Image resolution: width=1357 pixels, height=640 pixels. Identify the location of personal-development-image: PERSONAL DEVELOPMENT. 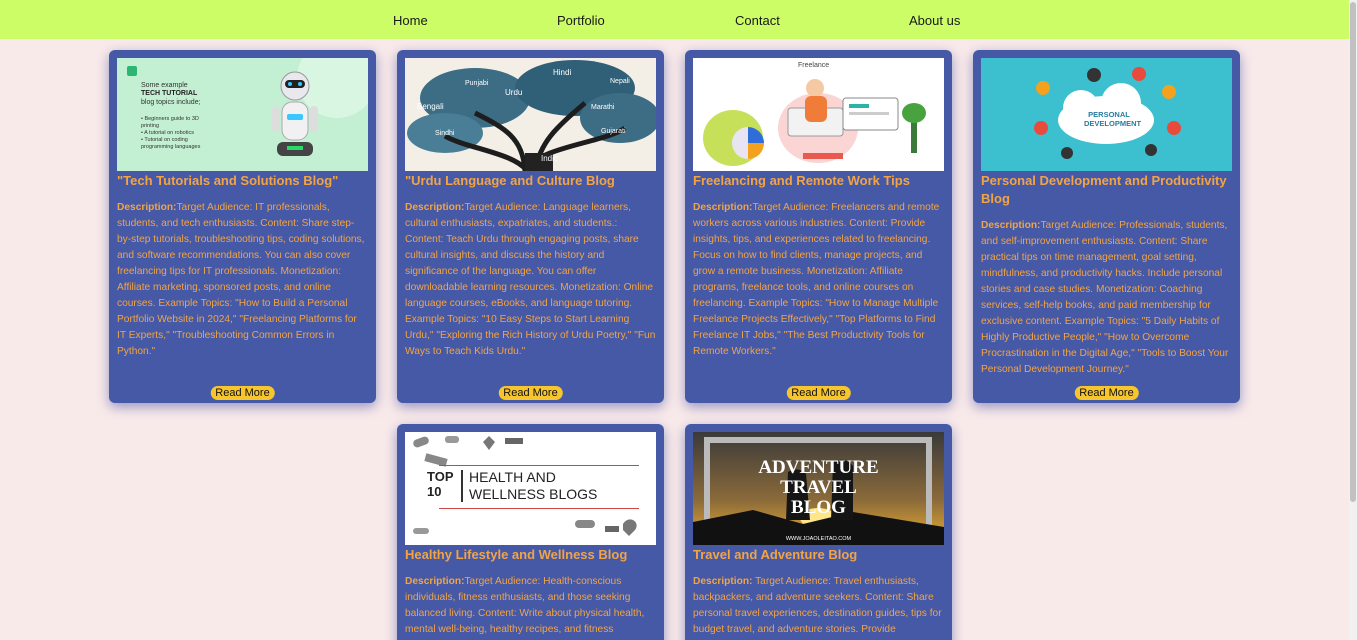
(1106, 114).